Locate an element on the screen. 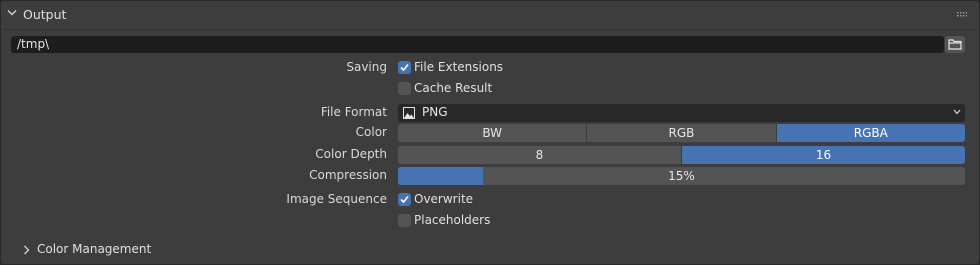 The image size is (980, 265). browse-folder-button is located at coordinates (955, 44).